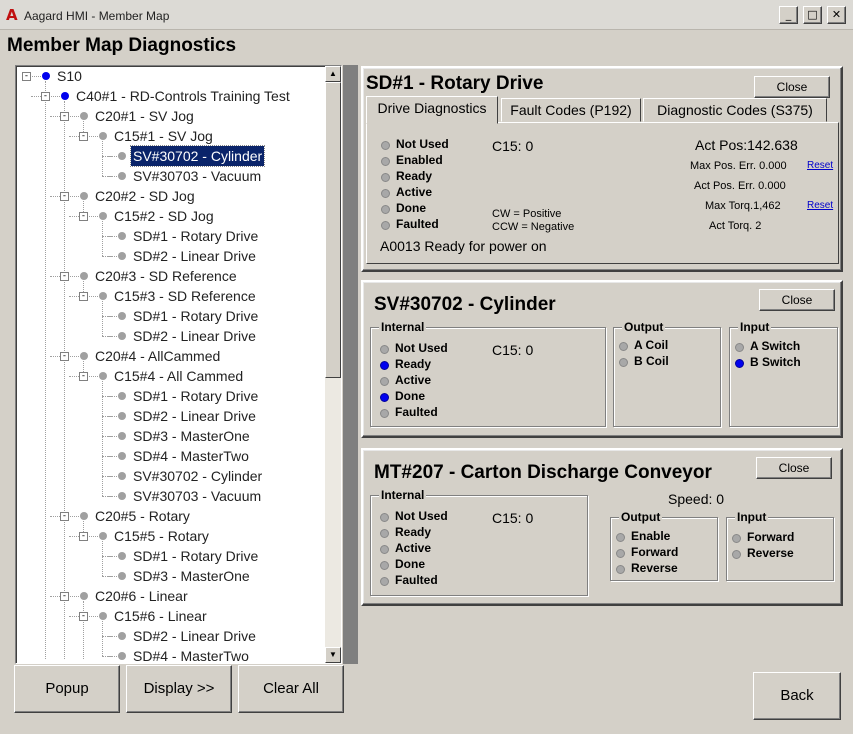 The image size is (853, 734). I want to click on tree-scrollbar: ▲ ▼, so click(333, 364).